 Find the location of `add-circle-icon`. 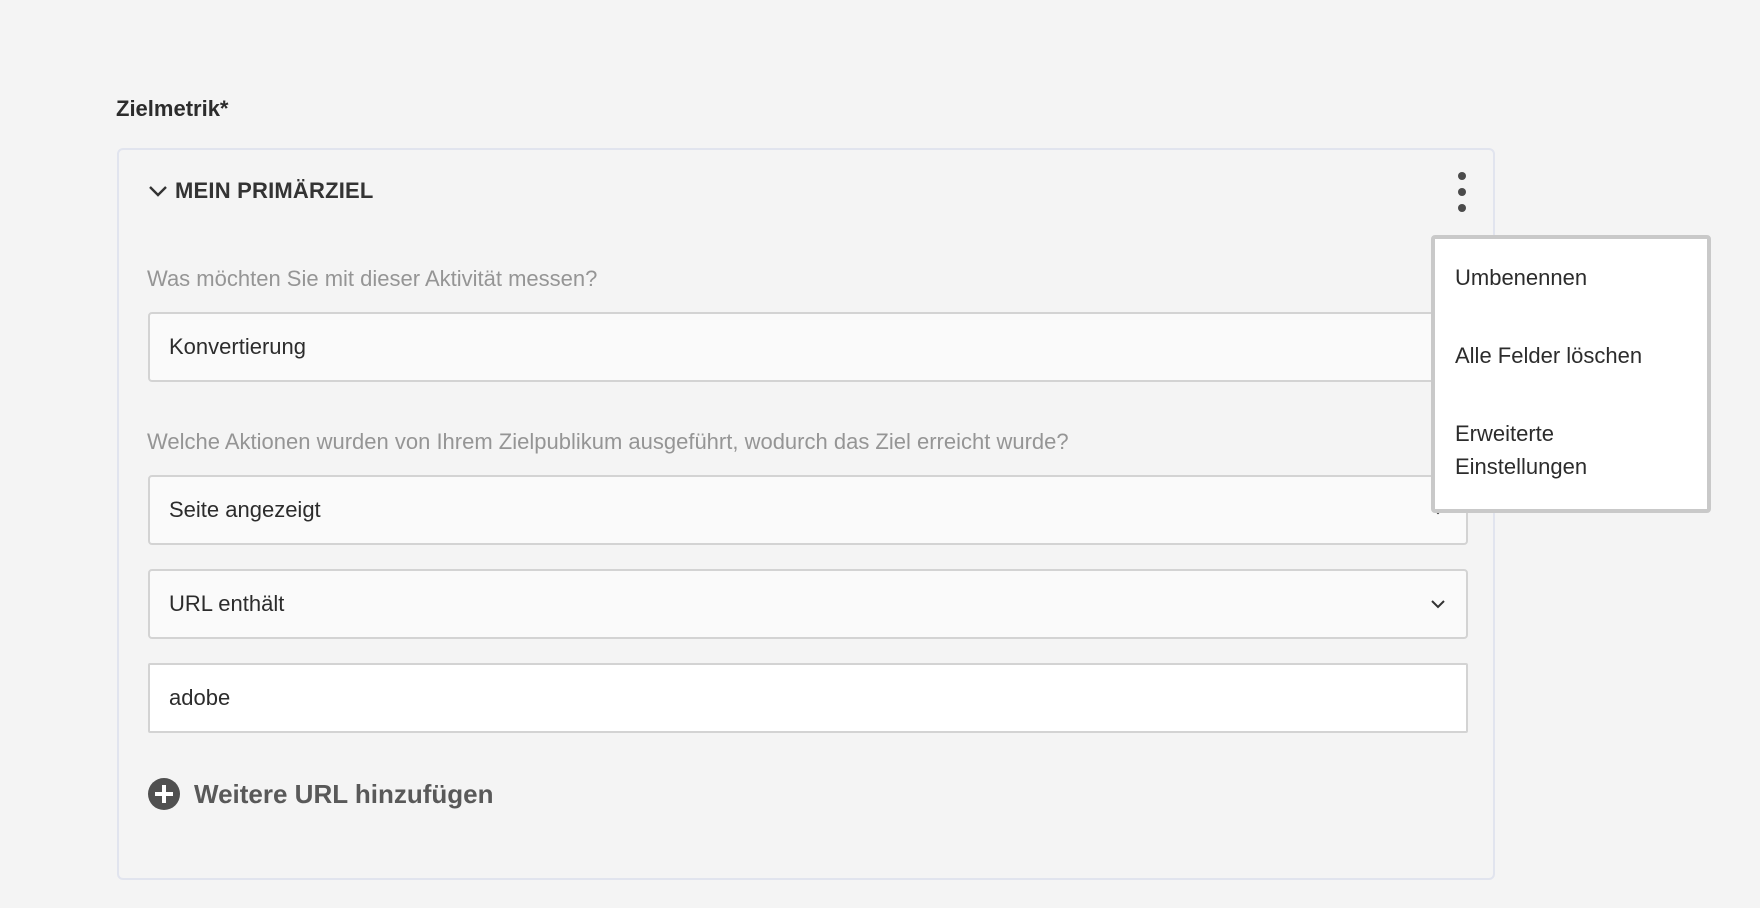

add-circle-icon is located at coordinates (164, 794).